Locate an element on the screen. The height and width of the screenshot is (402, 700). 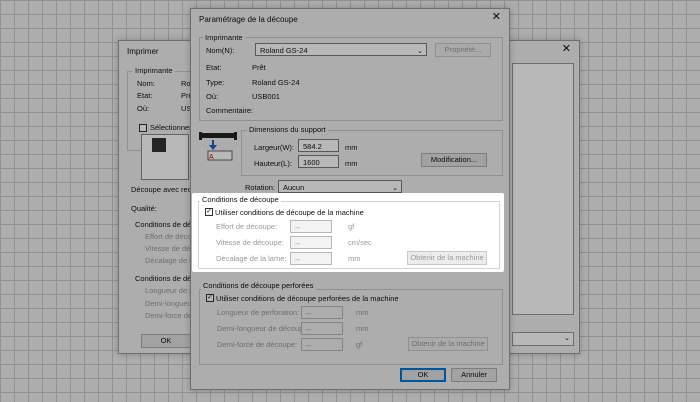
support-group-label: Dimensions du support is located at coordinates (287, 129).